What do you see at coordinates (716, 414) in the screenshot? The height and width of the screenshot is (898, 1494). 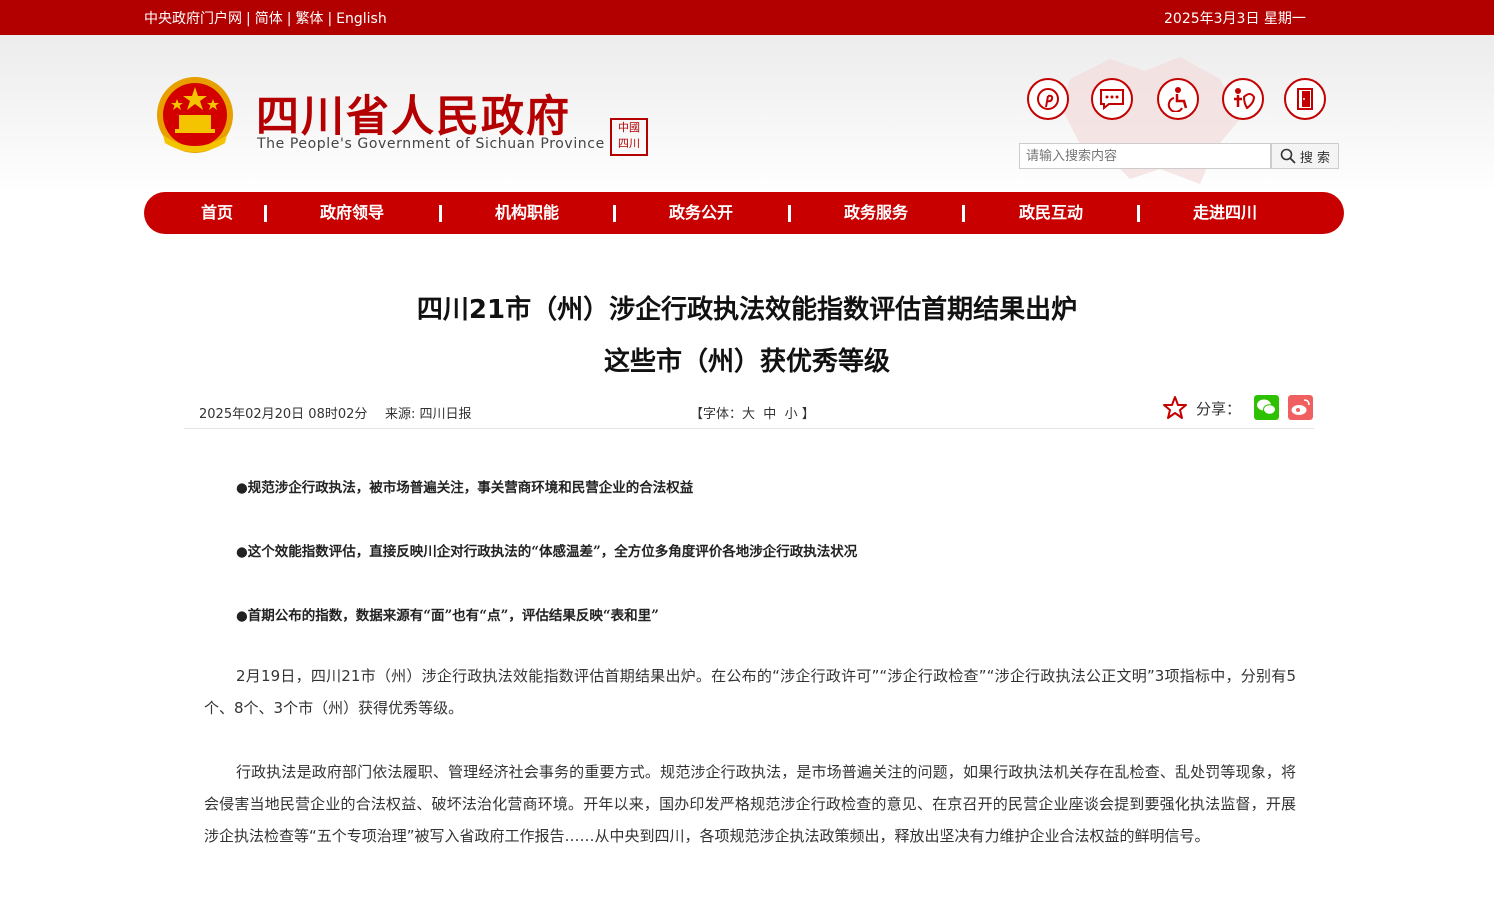 I see `font-size-label: 【字体：` at bounding box center [716, 414].